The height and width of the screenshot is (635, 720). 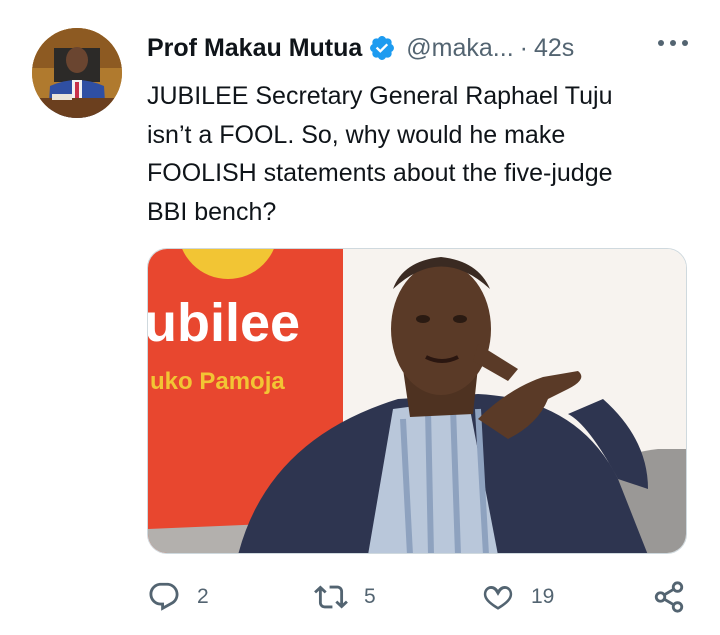 I want to click on retweet-button: 5, so click(x=345, y=597).